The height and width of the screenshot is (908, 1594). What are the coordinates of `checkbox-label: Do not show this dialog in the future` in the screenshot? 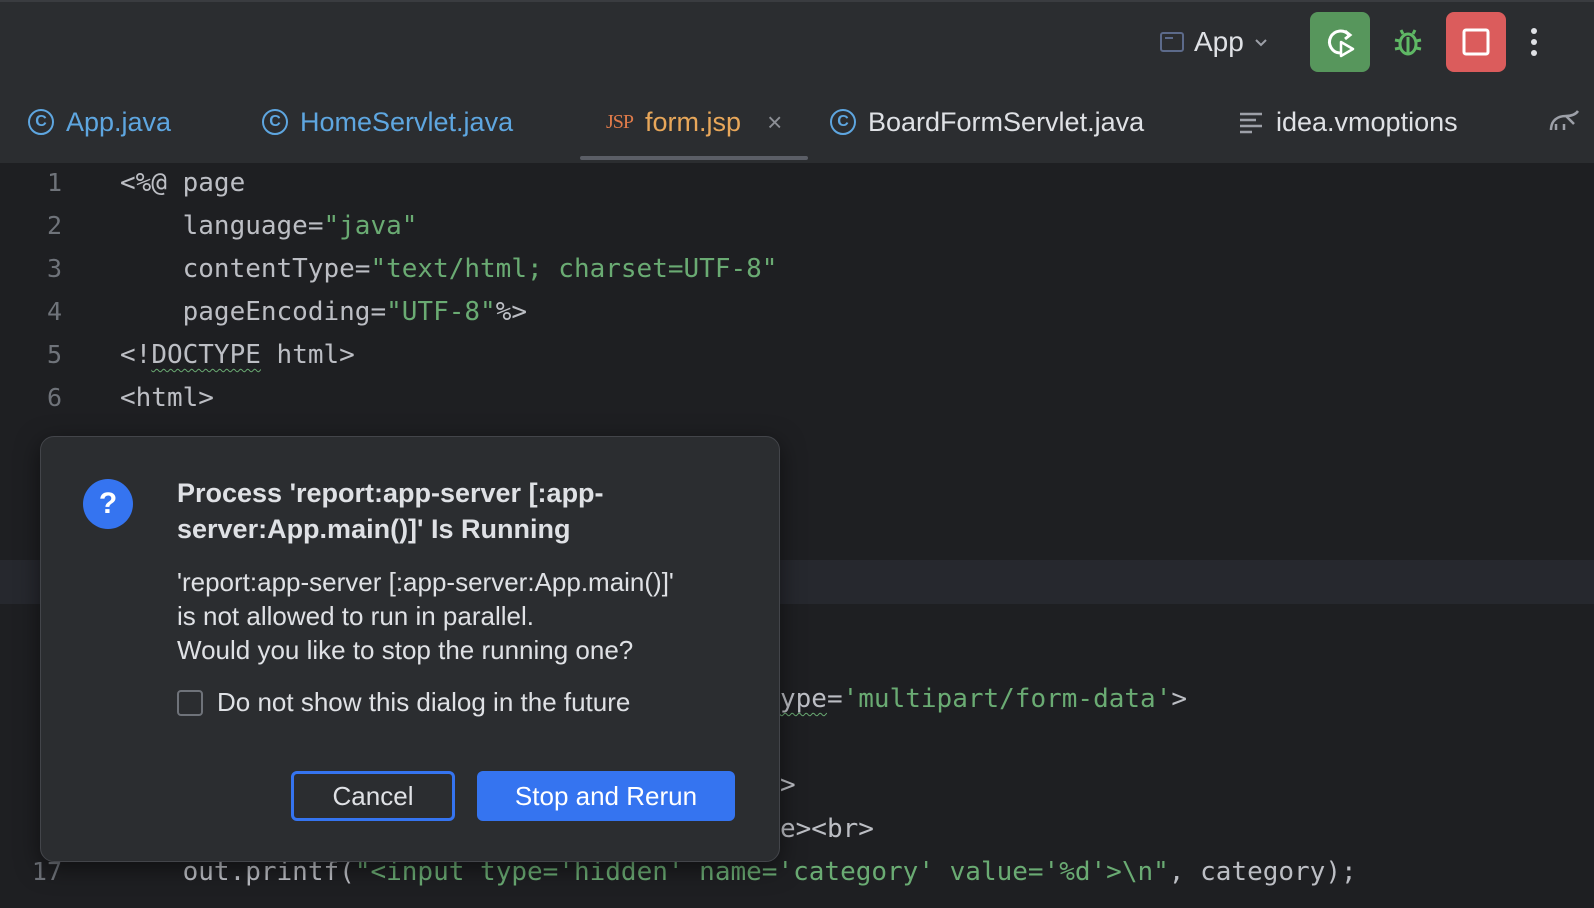 It's located at (424, 702).